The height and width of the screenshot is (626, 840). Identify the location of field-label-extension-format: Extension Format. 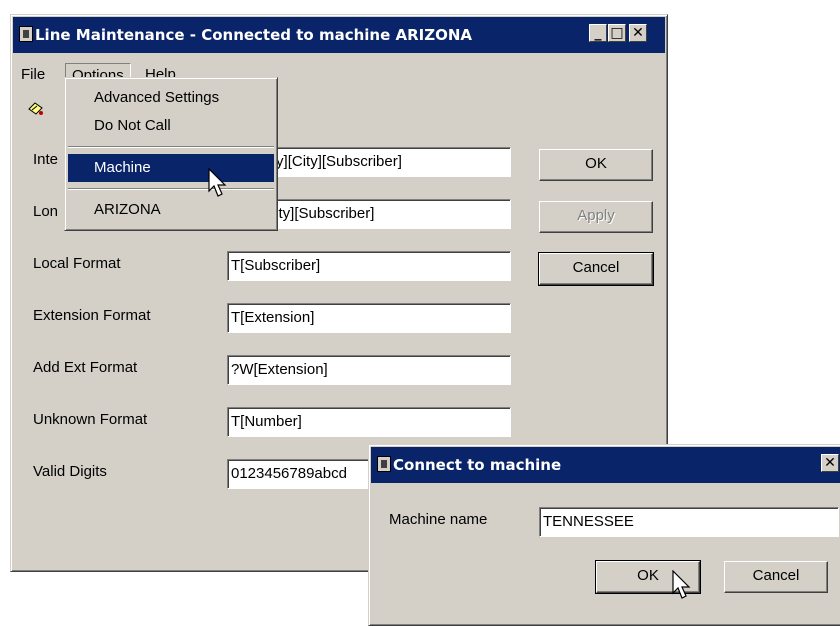
(92, 315).